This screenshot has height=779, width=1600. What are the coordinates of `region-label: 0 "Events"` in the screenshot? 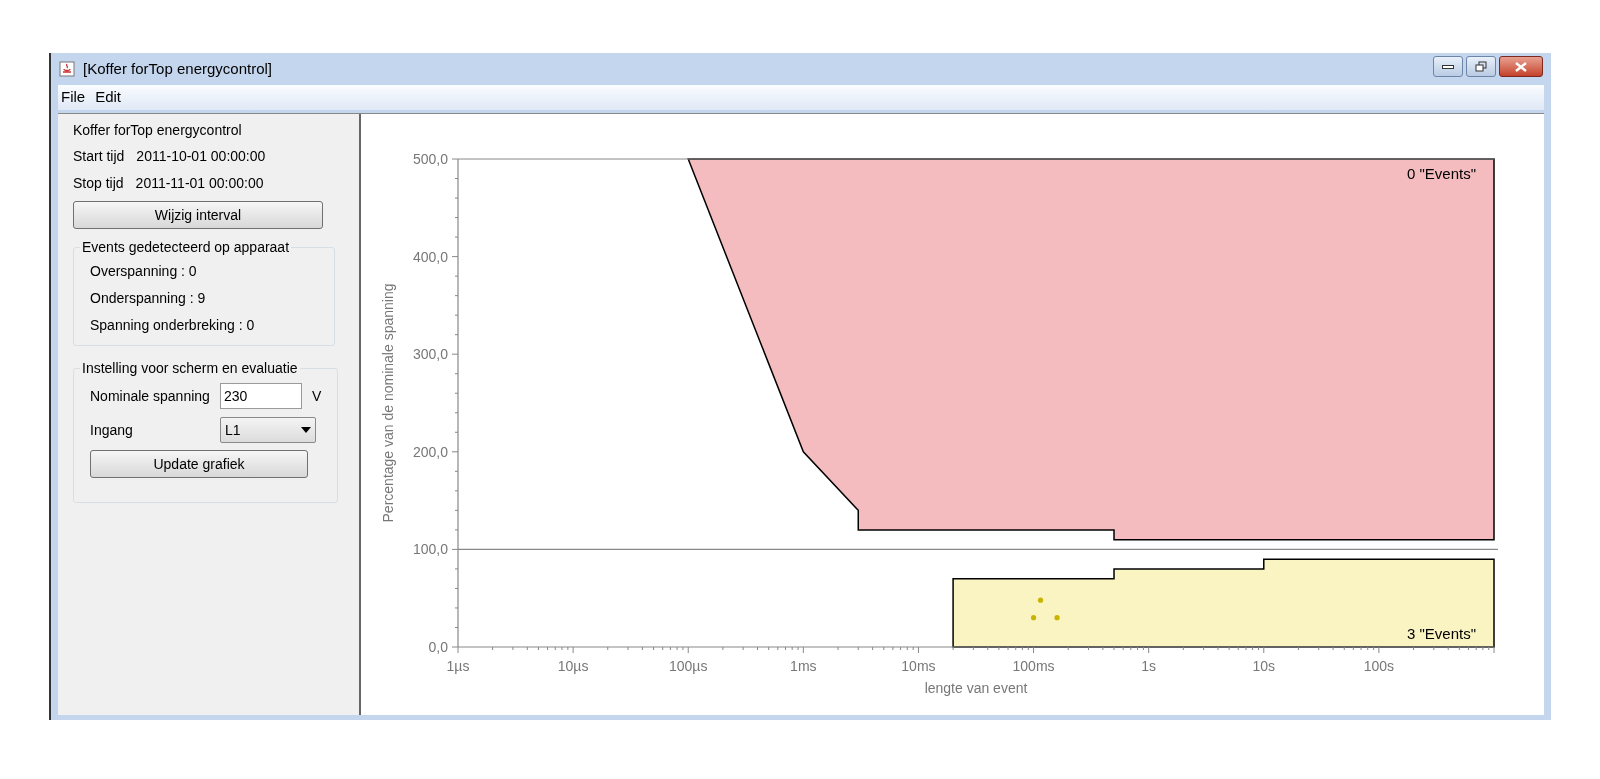 It's located at (1441, 173).